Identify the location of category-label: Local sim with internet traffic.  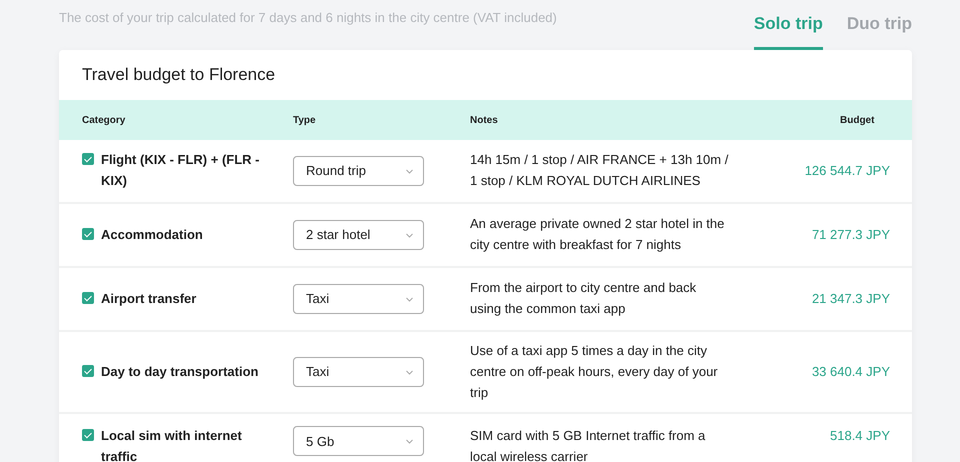
(172, 444).